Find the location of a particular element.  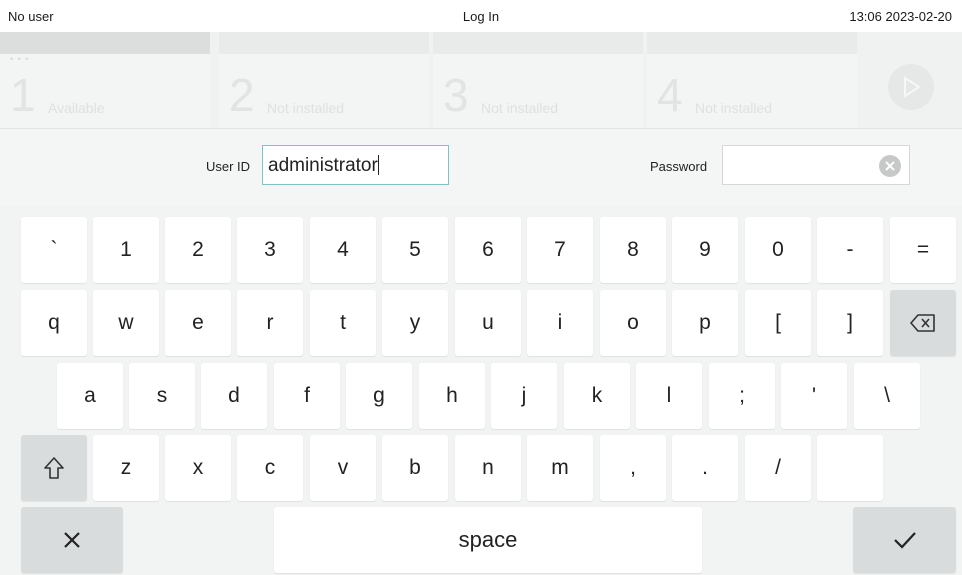

key: , is located at coordinates (633, 468).